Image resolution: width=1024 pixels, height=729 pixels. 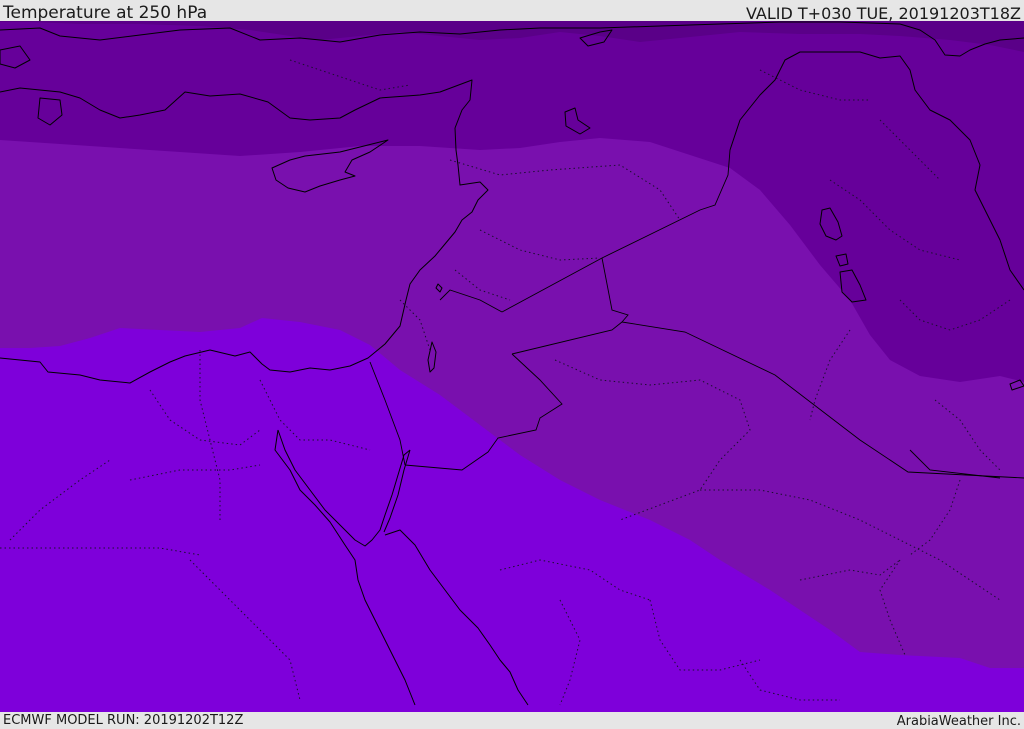 What do you see at coordinates (958, 721) in the screenshot?
I see `provider-label: ArabiaWeather Inc.` at bounding box center [958, 721].